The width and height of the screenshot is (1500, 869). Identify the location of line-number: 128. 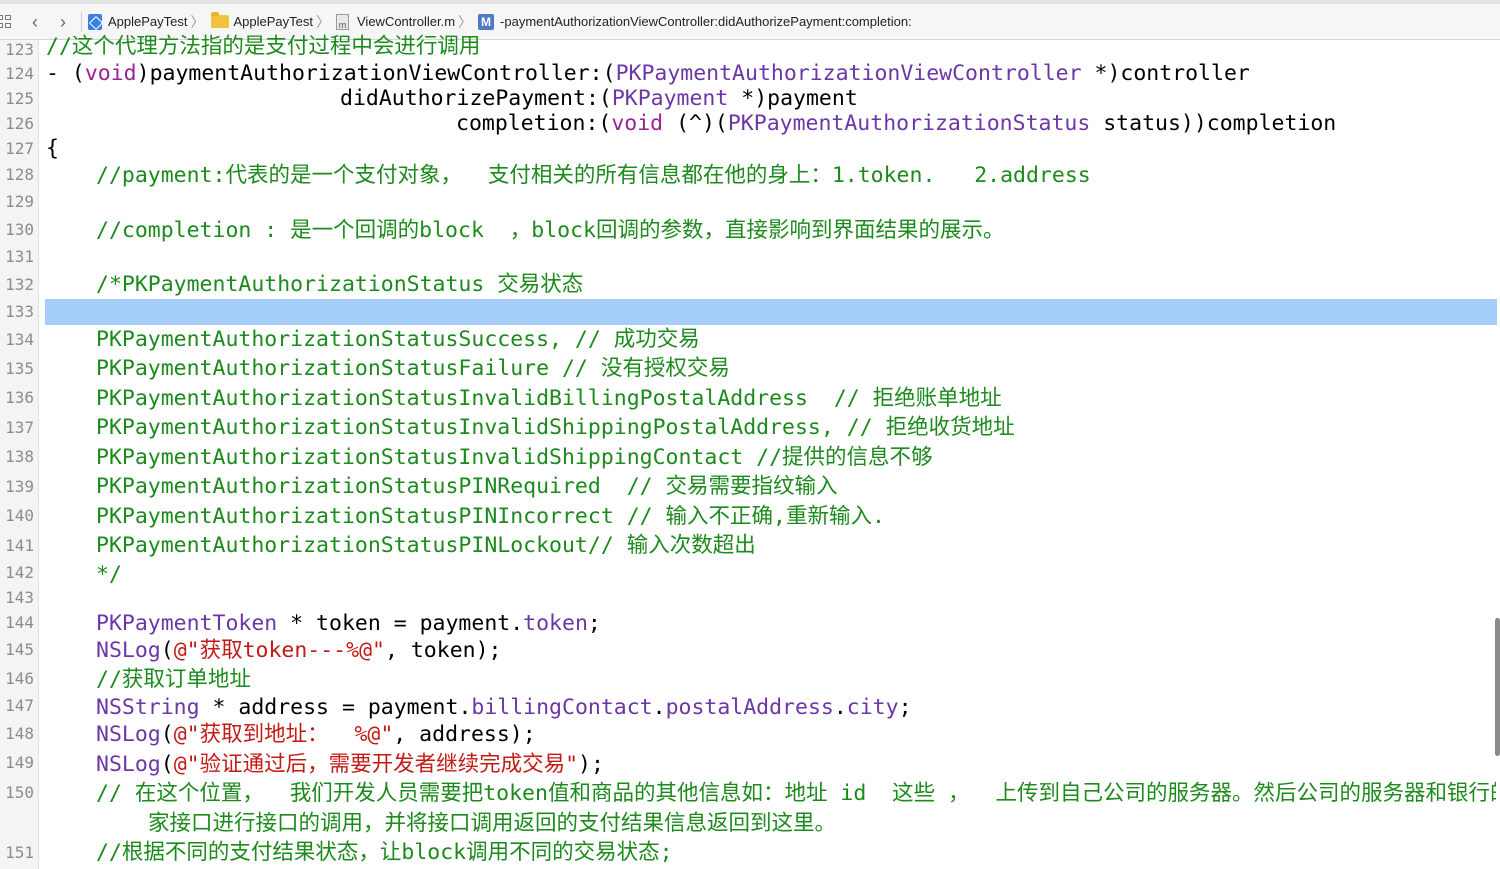
(19, 174).